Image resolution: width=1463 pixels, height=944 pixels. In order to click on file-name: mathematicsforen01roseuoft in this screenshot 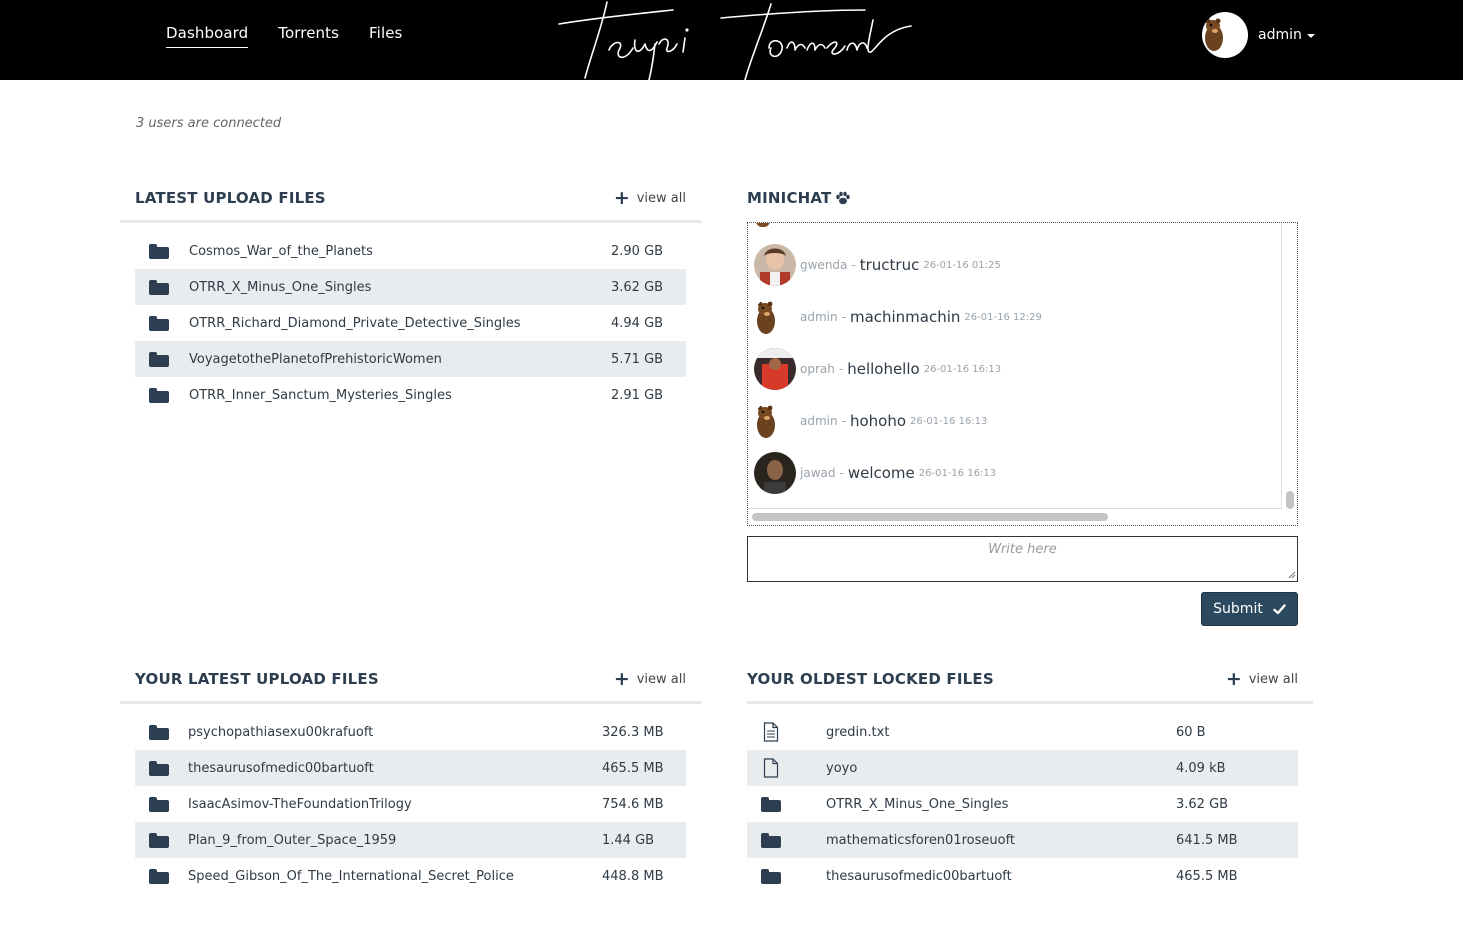, I will do `click(921, 840)`.